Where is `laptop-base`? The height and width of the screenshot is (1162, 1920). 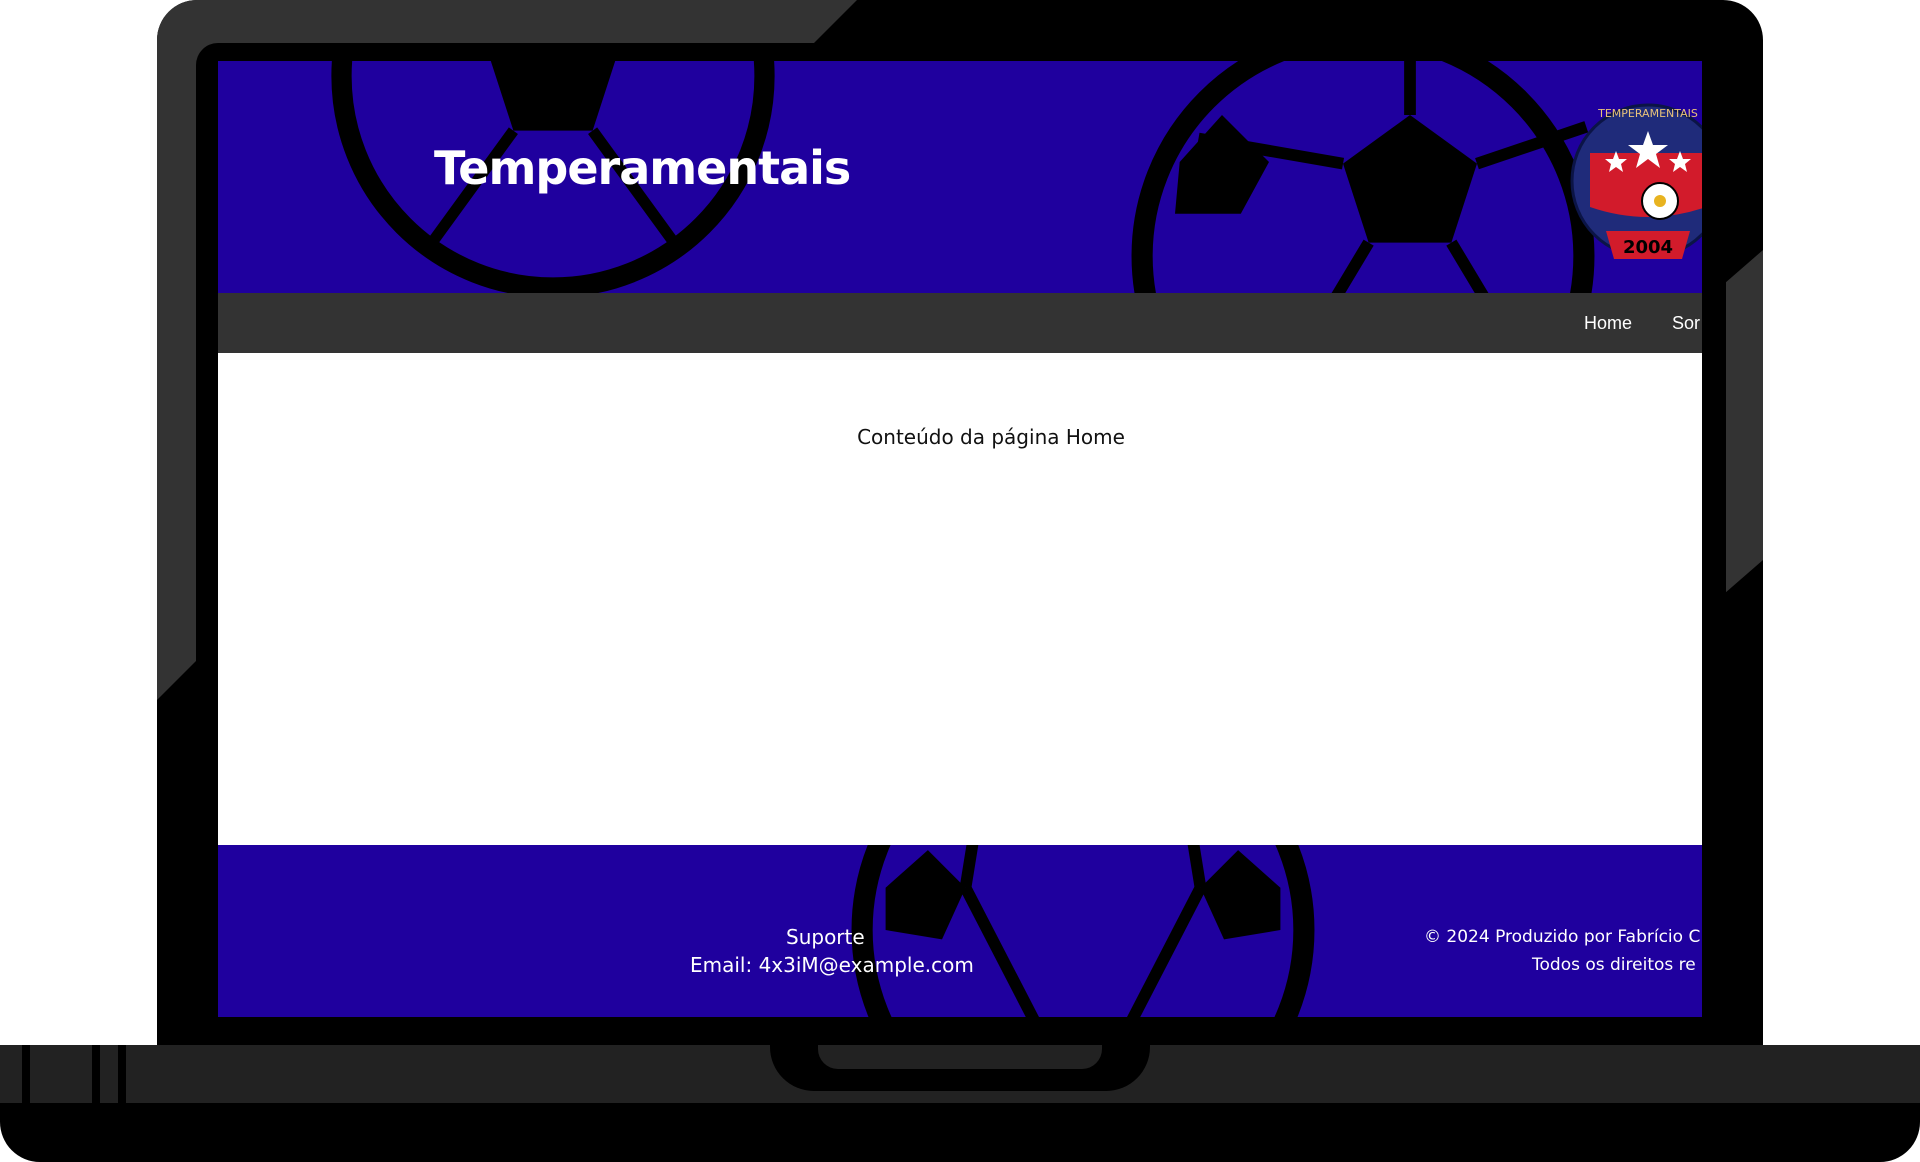
laptop-base is located at coordinates (960, 1103).